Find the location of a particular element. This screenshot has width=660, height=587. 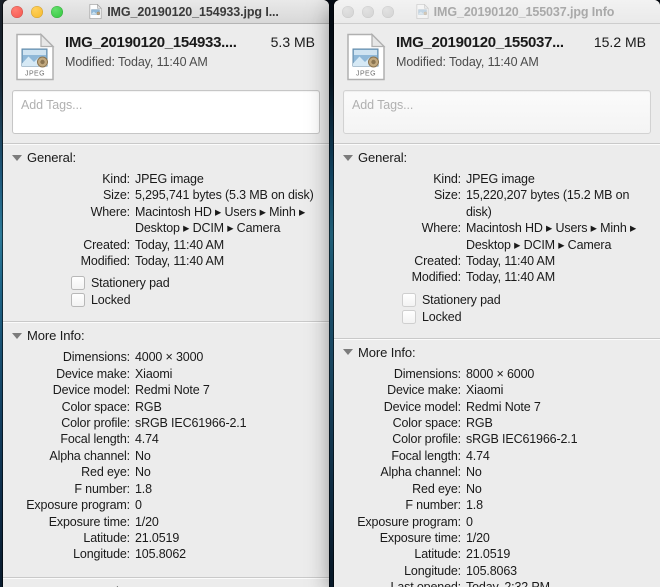

row-label: Longitude: is located at coordinates (101, 554).